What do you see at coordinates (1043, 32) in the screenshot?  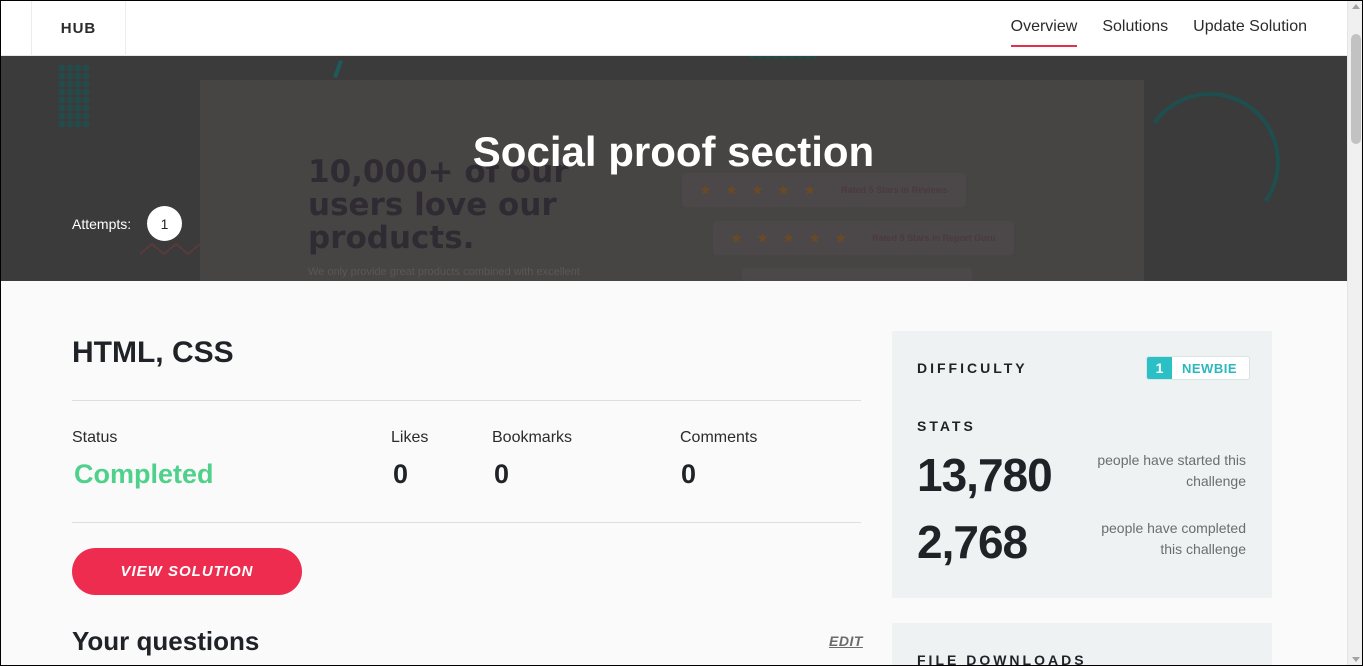 I see `nav-overview: Overview` at bounding box center [1043, 32].